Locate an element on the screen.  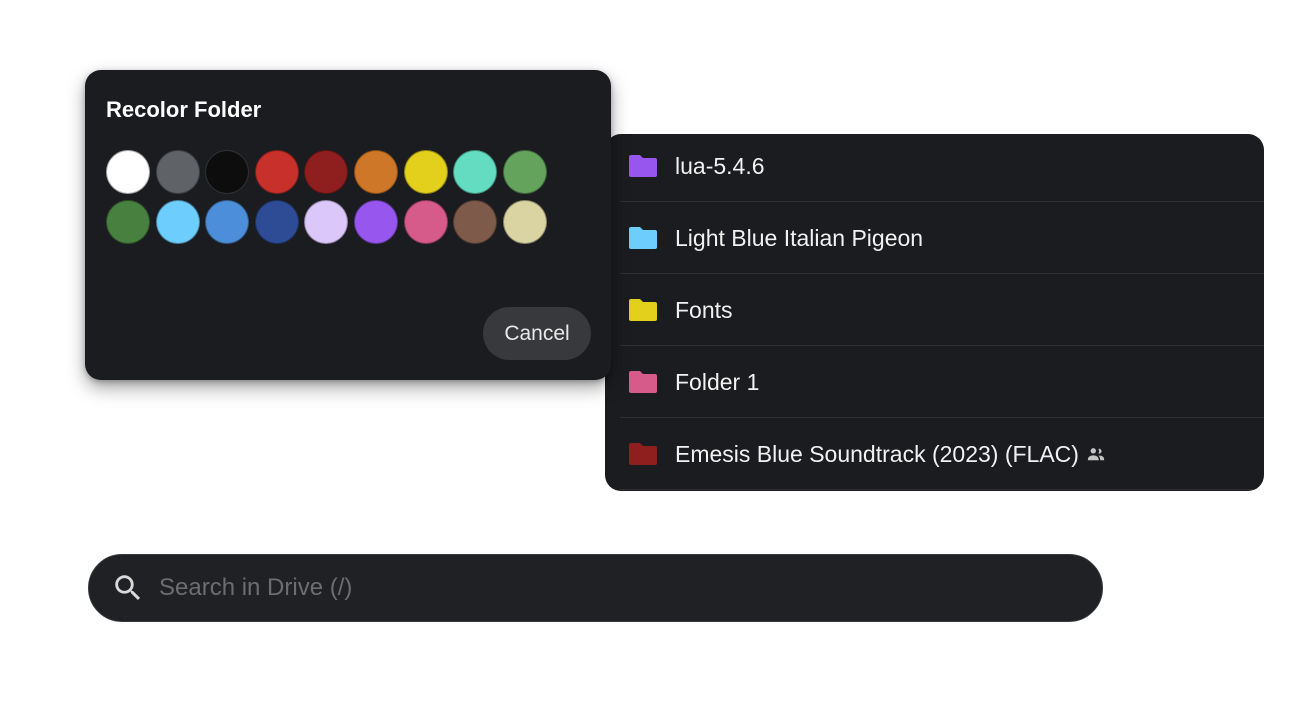
folder-name: Folder 1 is located at coordinates (717, 381).